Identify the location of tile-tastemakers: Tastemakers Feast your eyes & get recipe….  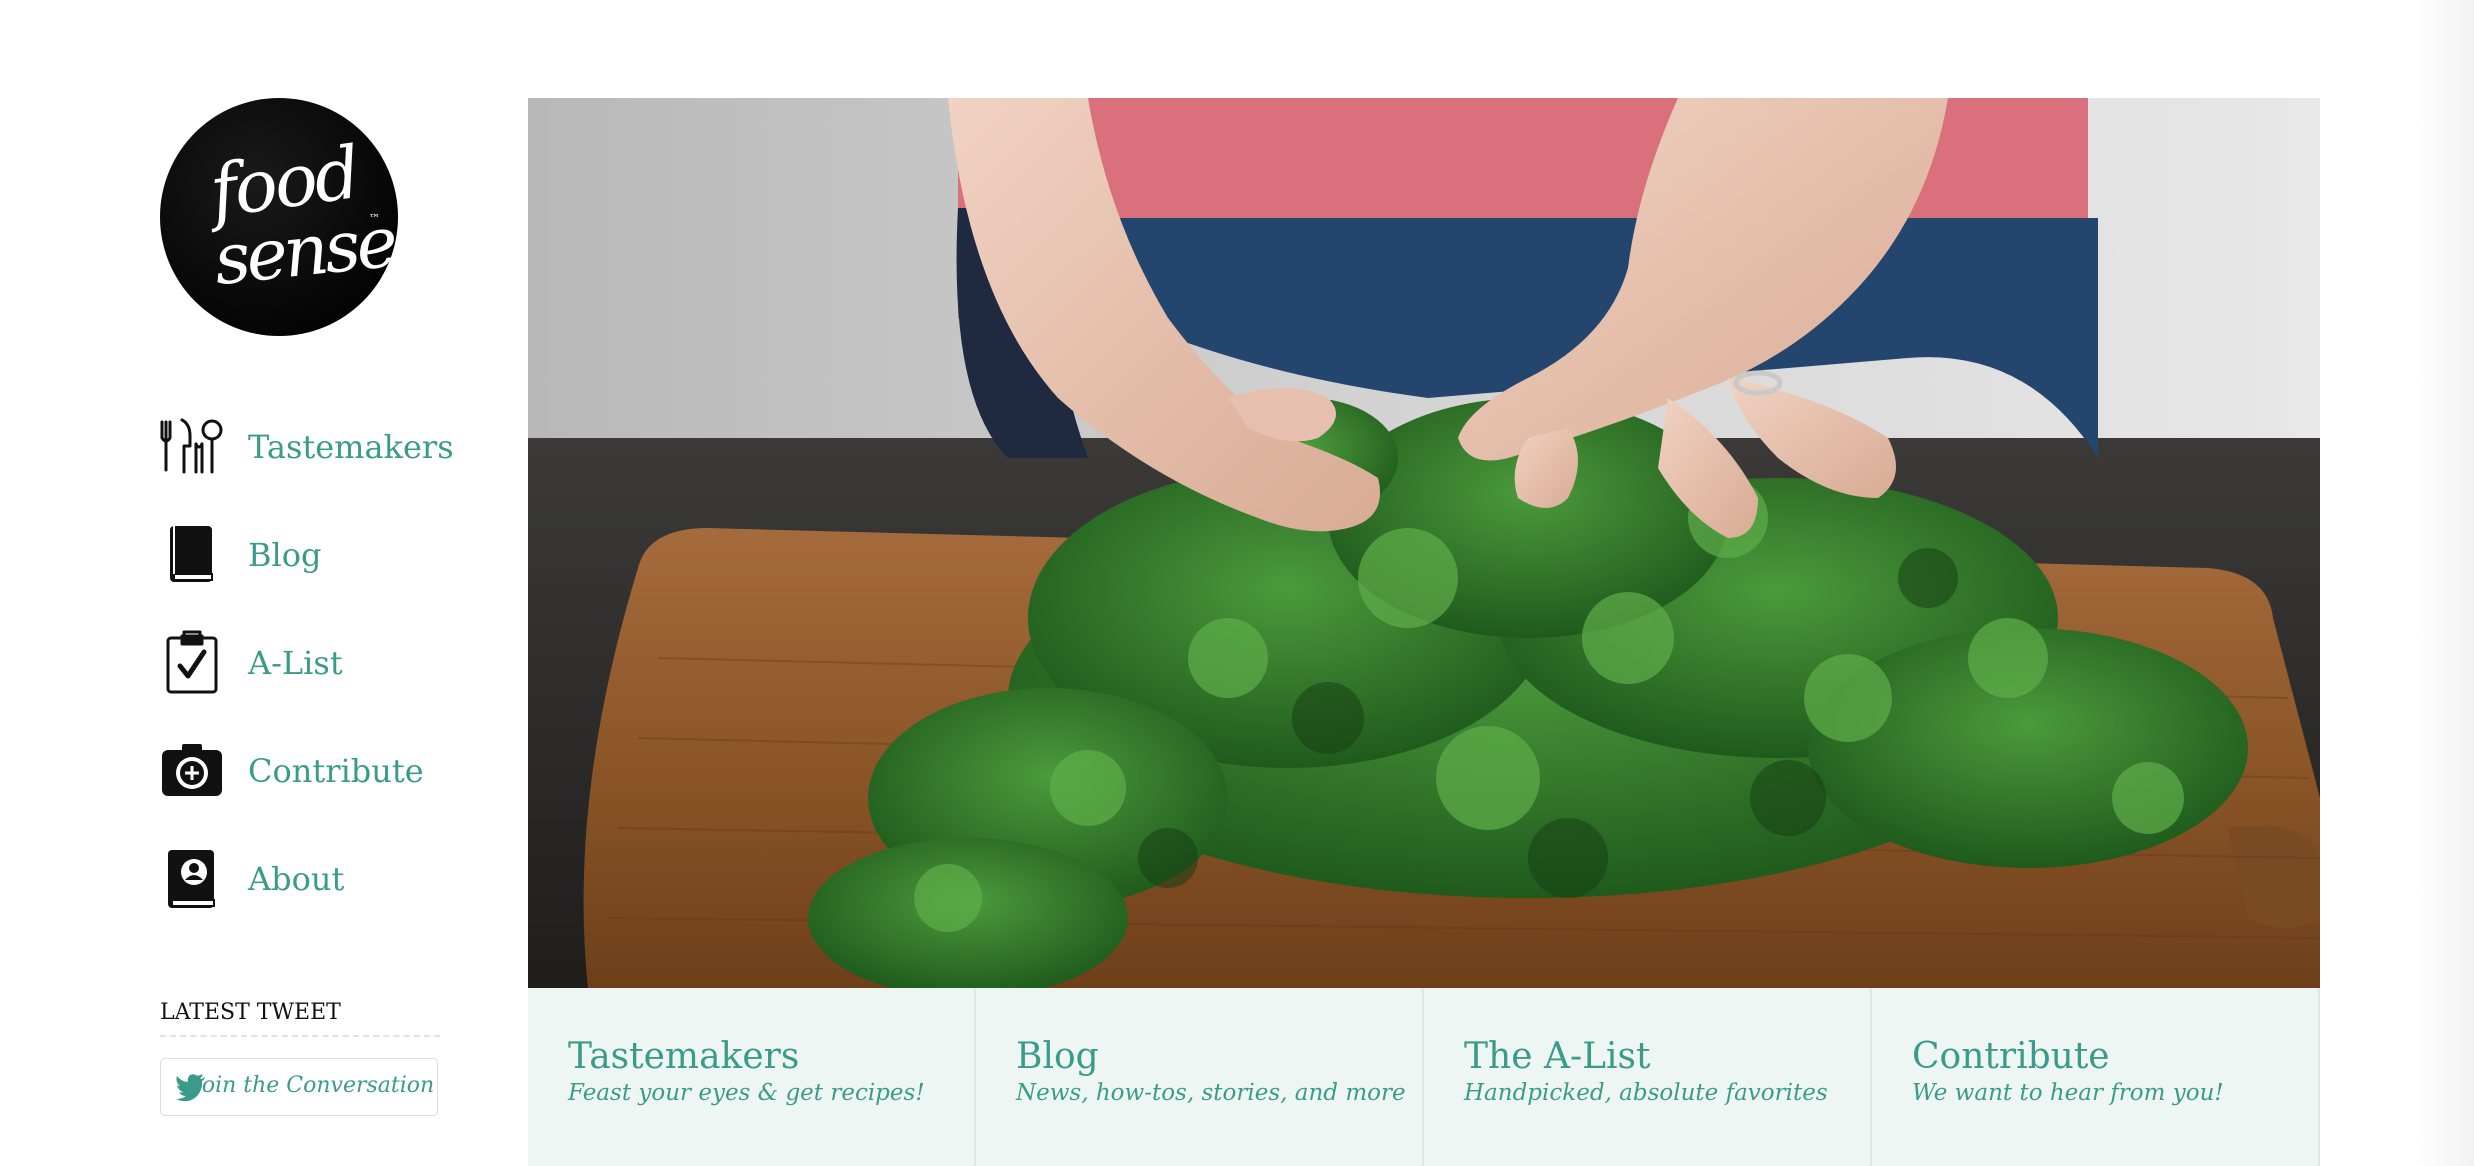
(752, 1077).